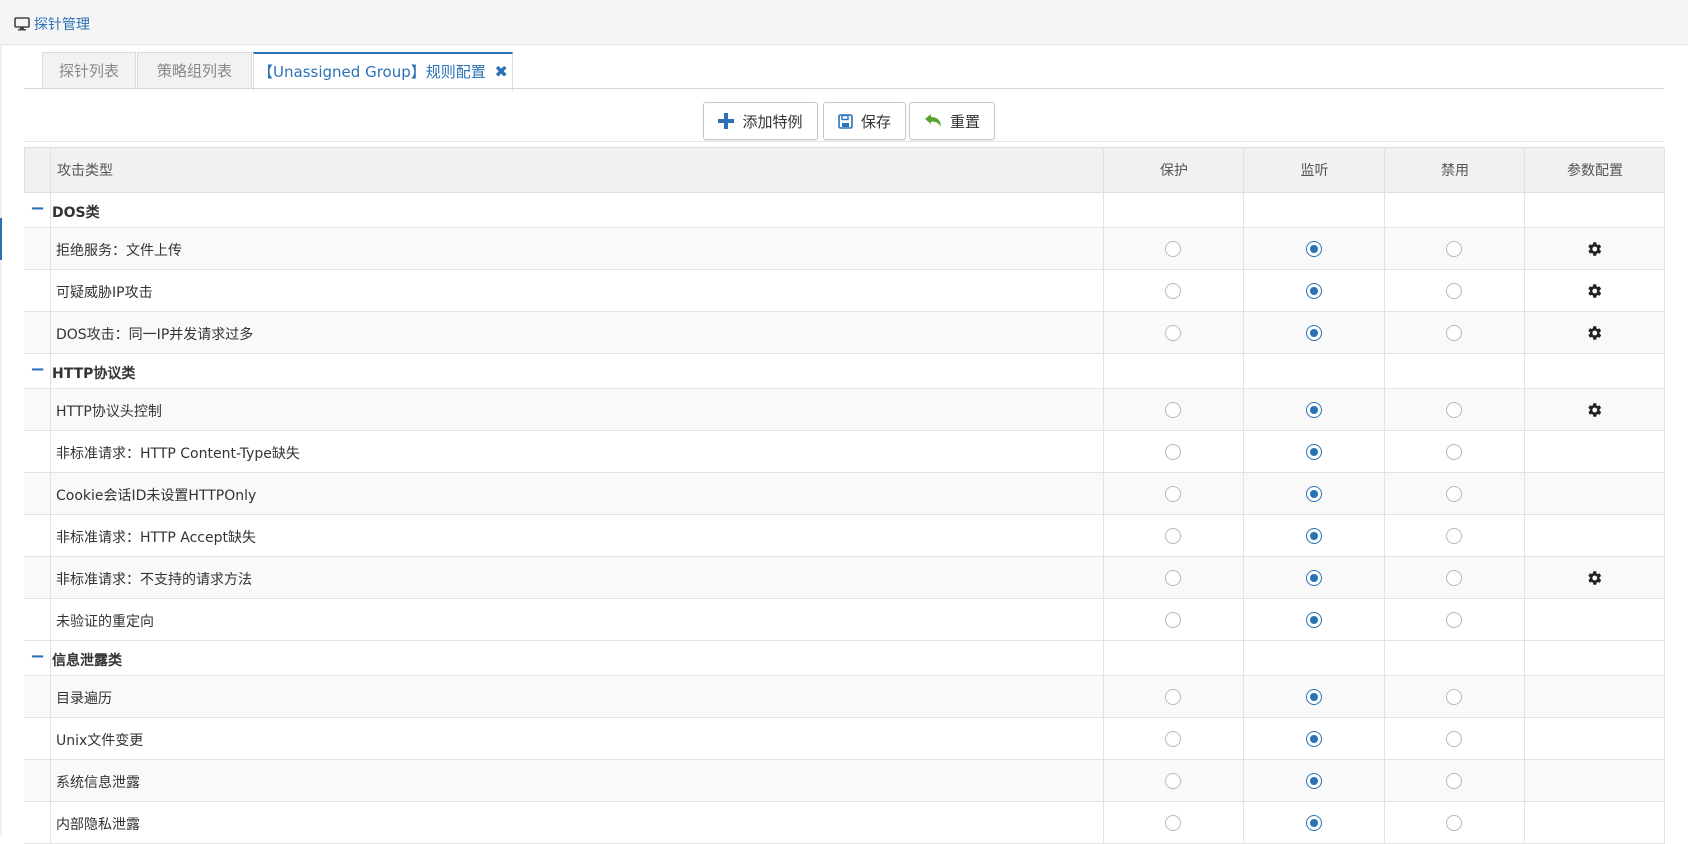 This screenshot has height=844, width=1688. Describe the element at coordinates (1314, 171) in the screenshot. I see `header-monitor: 监听` at that location.